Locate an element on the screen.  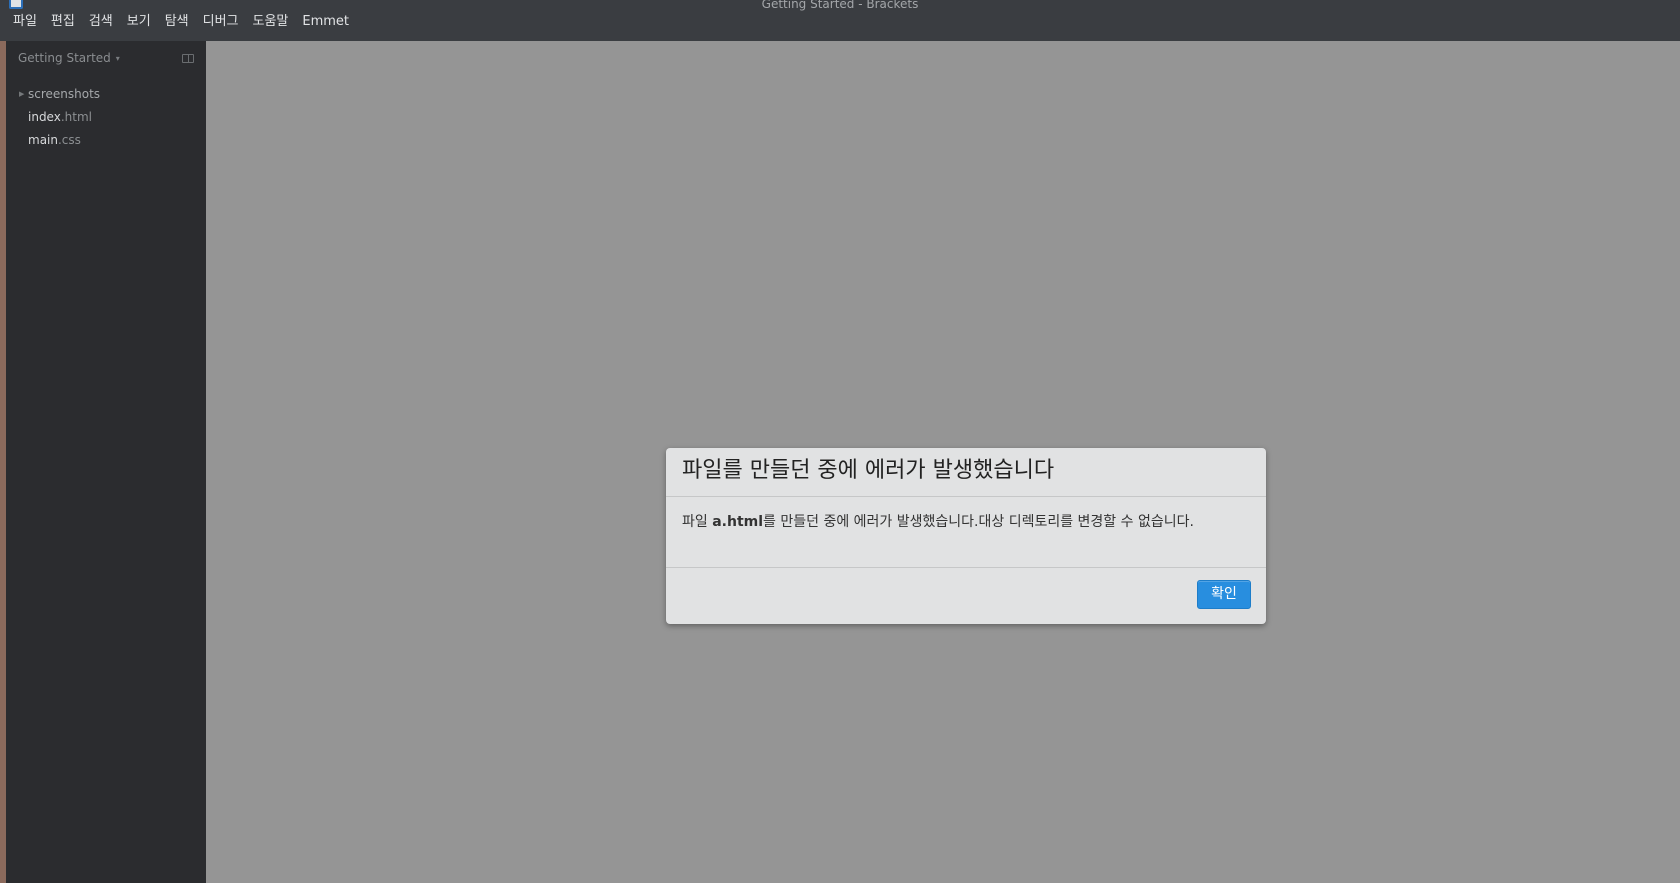
tree-item-folder: ▶ screenshots is located at coordinates (106, 94).